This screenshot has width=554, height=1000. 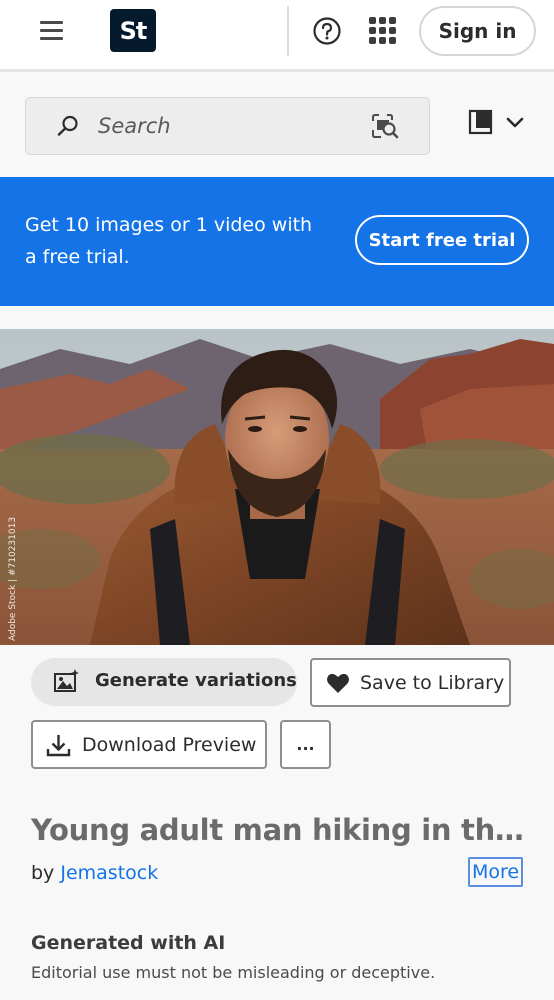 I want to click on search-box, so click(x=227, y=126).